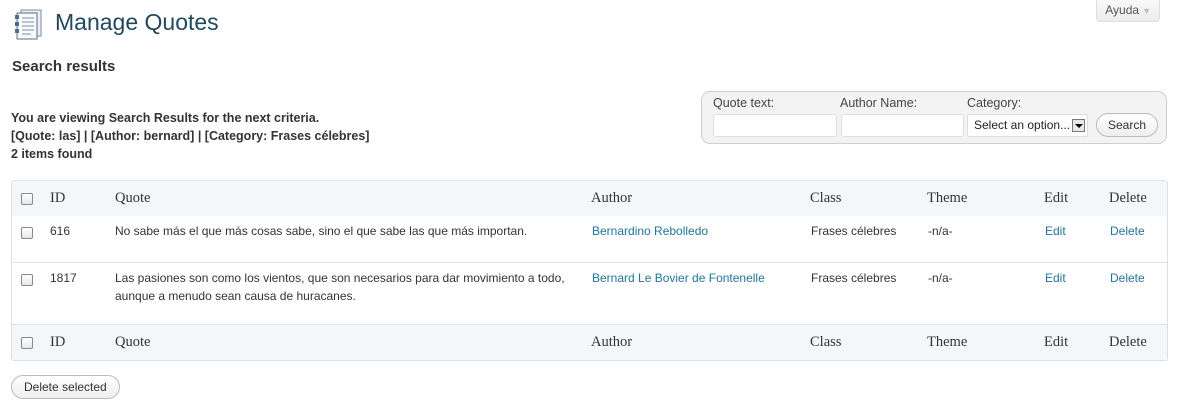 This screenshot has height=407, width=1179. Describe the element at coordinates (27, 343) in the screenshot. I see `select-all-checkbox-footer` at that location.